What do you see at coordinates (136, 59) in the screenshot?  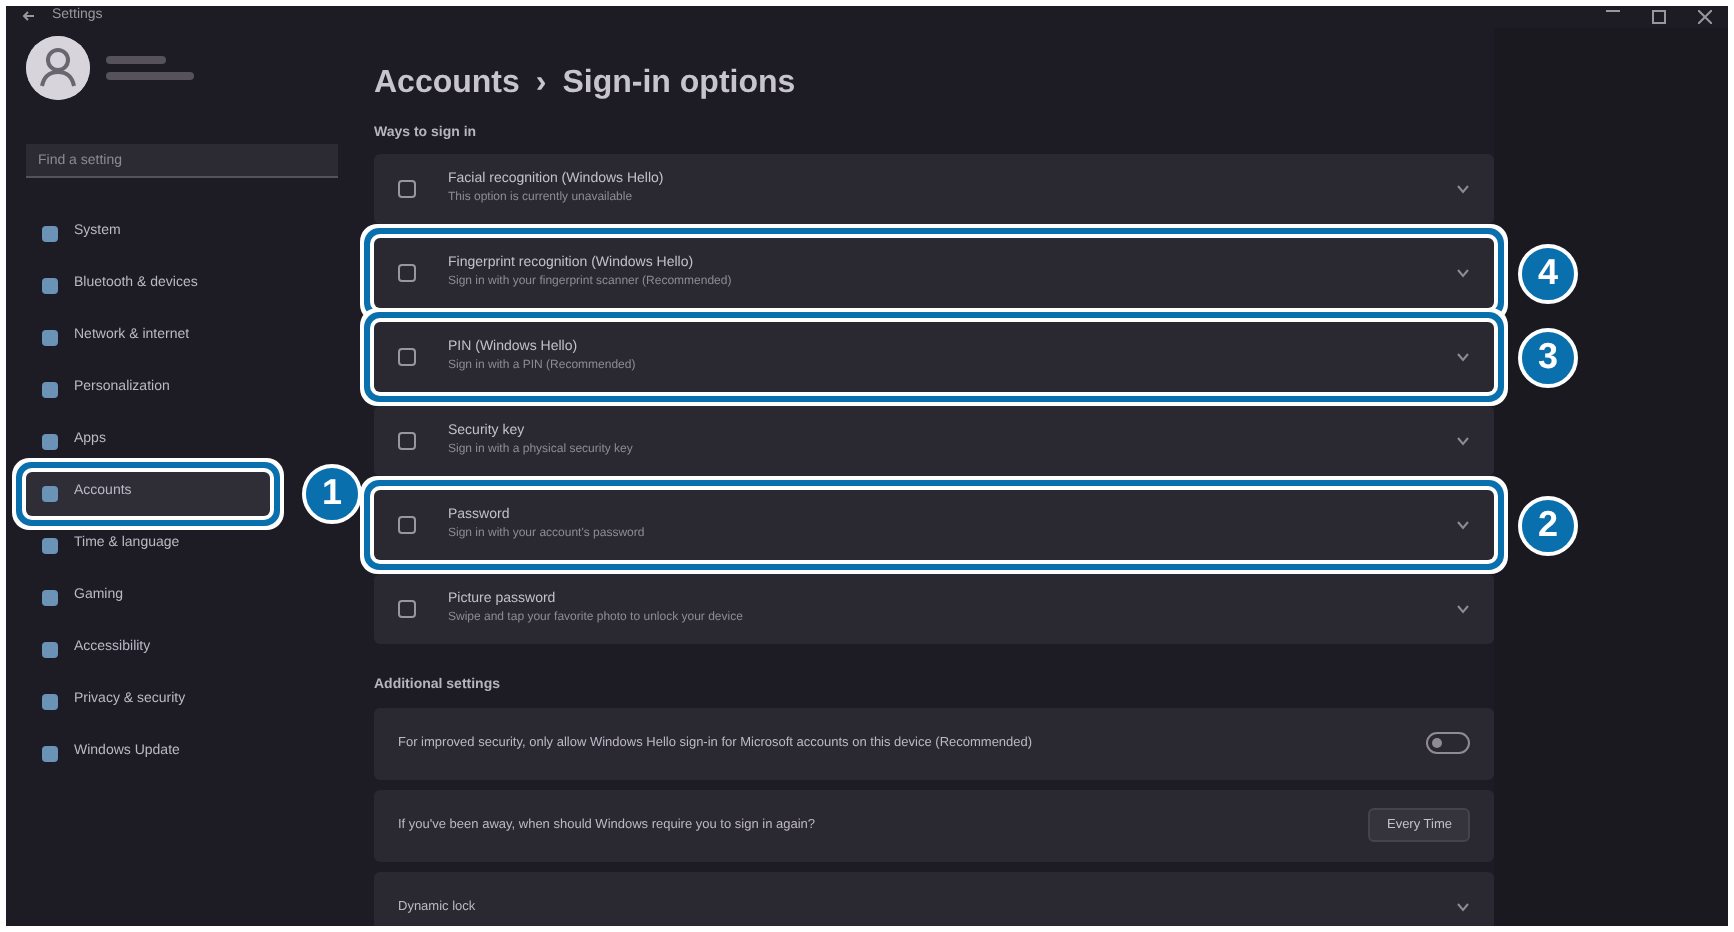 I see `redacted-name` at bounding box center [136, 59].